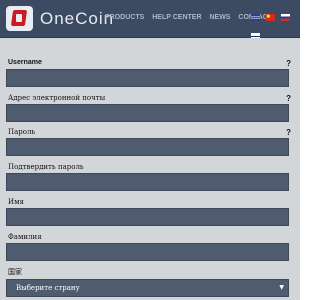 This screenshot has width=320, height=300. I want to click on email-help-icon: ?, so click(288, 98).